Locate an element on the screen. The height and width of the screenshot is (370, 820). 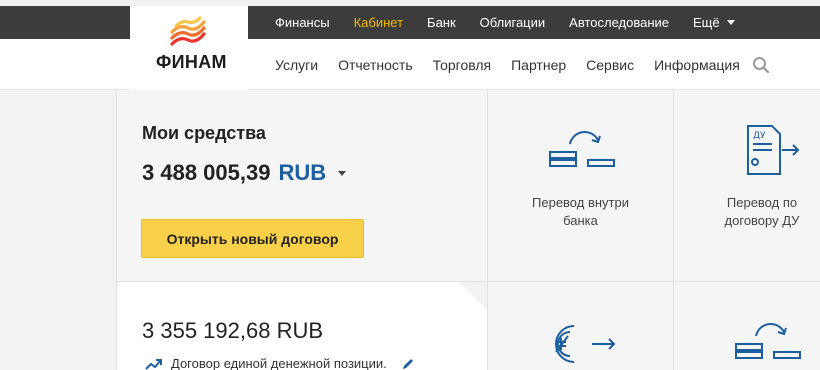
funds-amount: 3 488 005,39 RUB is located at coordinates (244, 173).